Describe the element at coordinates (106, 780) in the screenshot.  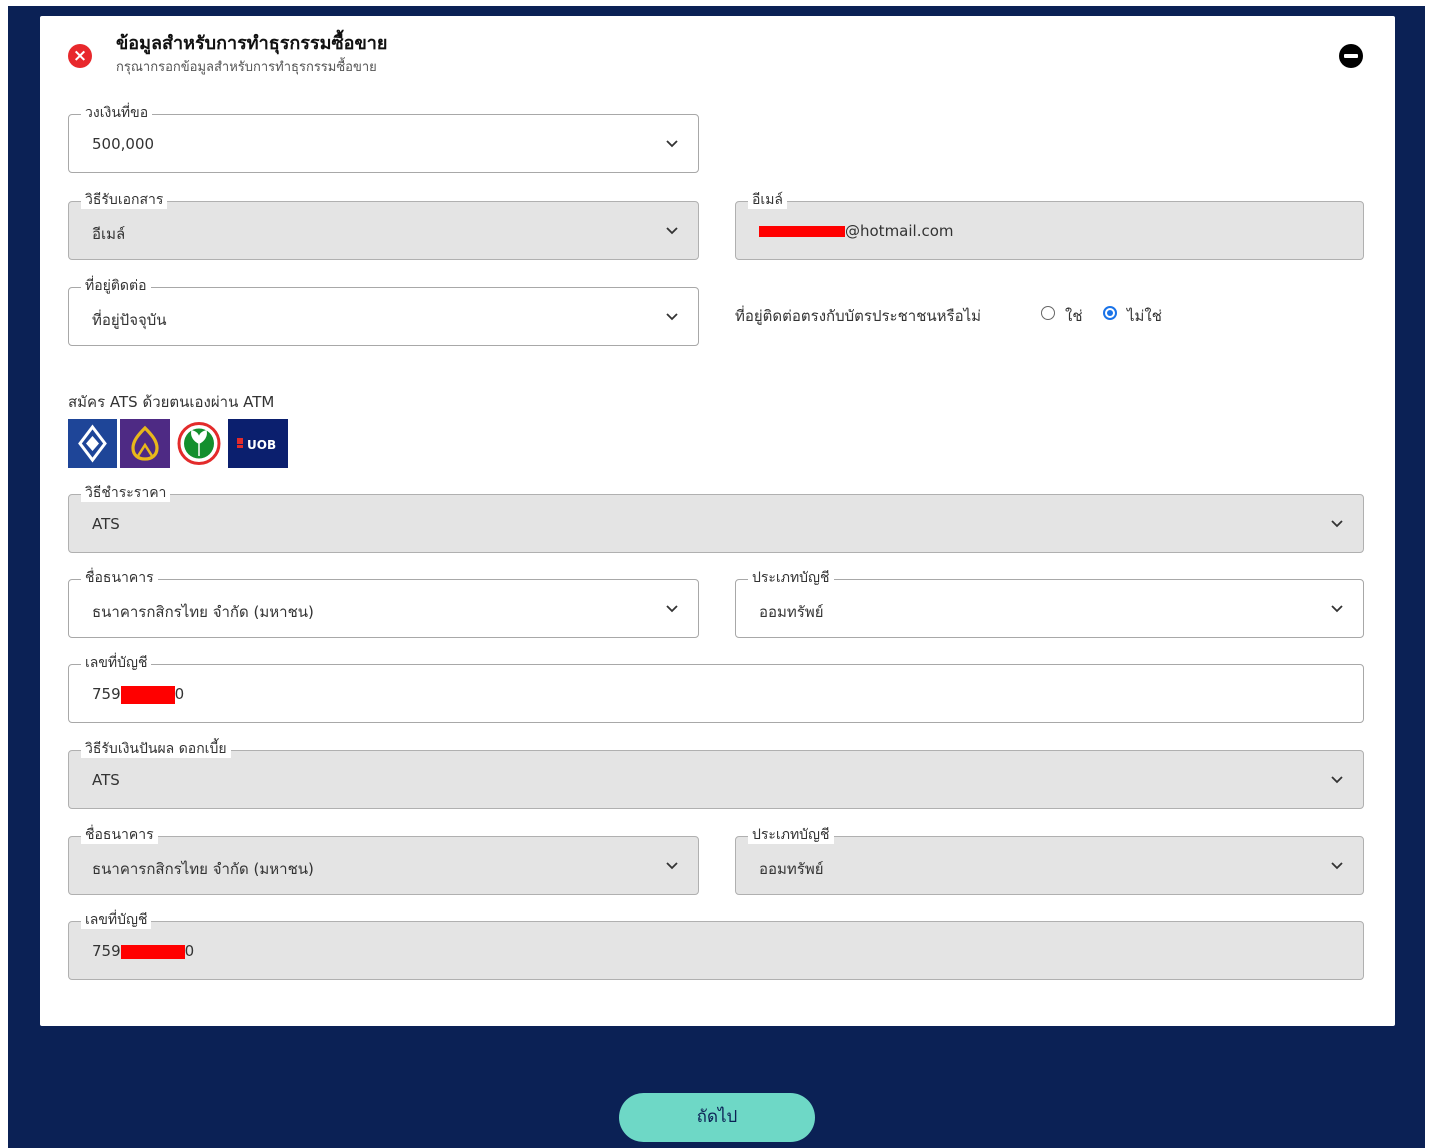
I see `dividend-method-value: ATS` at that location.